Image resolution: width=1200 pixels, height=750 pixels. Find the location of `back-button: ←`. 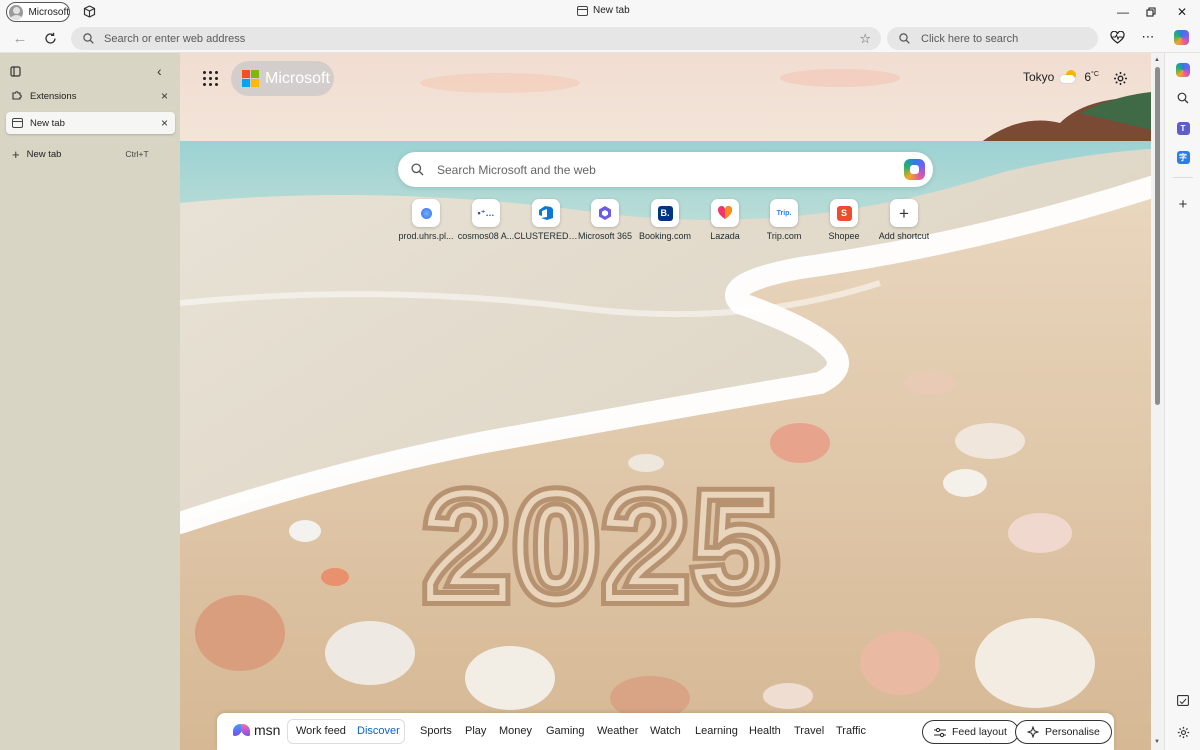

back-button: ← is located at coordinates (20, 38).